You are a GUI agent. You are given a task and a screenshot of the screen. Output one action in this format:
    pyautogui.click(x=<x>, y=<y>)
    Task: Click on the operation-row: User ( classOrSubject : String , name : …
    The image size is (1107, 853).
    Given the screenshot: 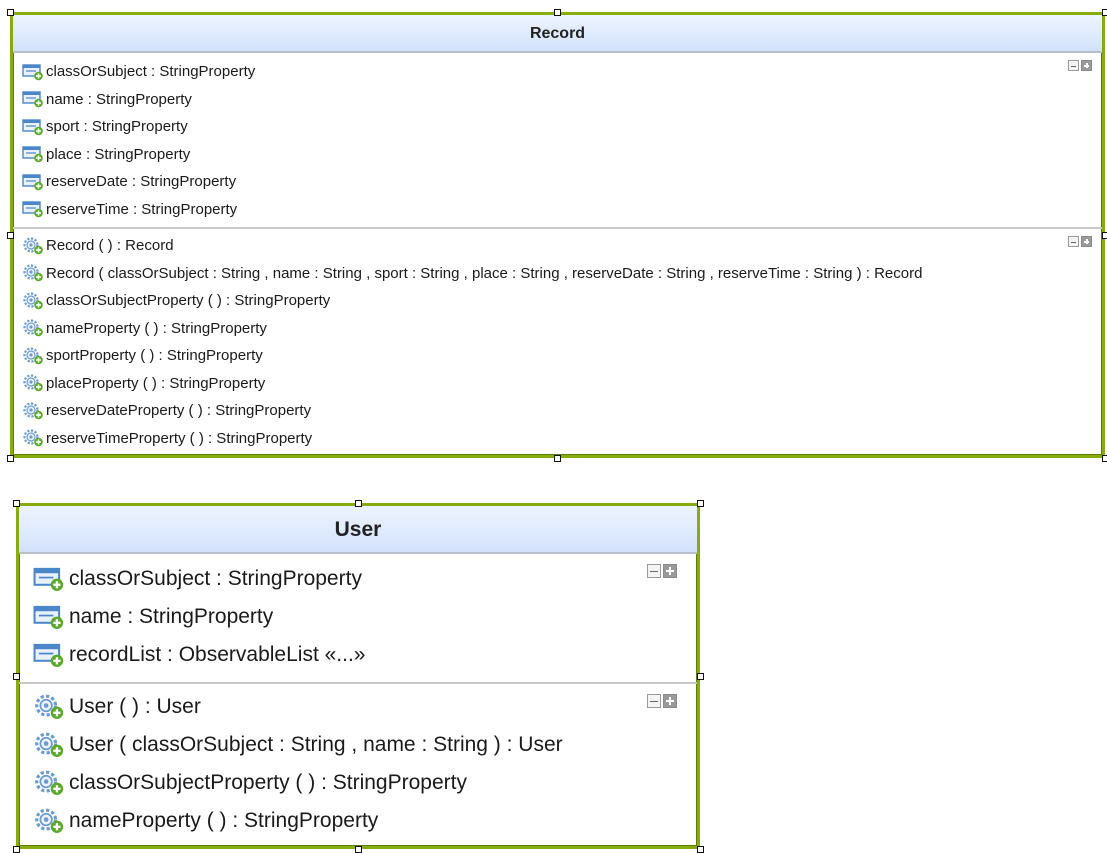 What is the action you would take?
    pyautogui.click(x=358, y=745)
    